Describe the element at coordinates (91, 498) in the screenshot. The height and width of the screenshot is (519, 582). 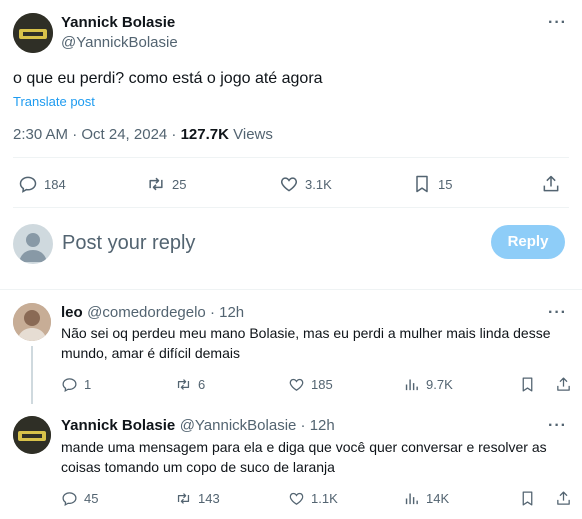
I see `reply-count: 45` at that location.